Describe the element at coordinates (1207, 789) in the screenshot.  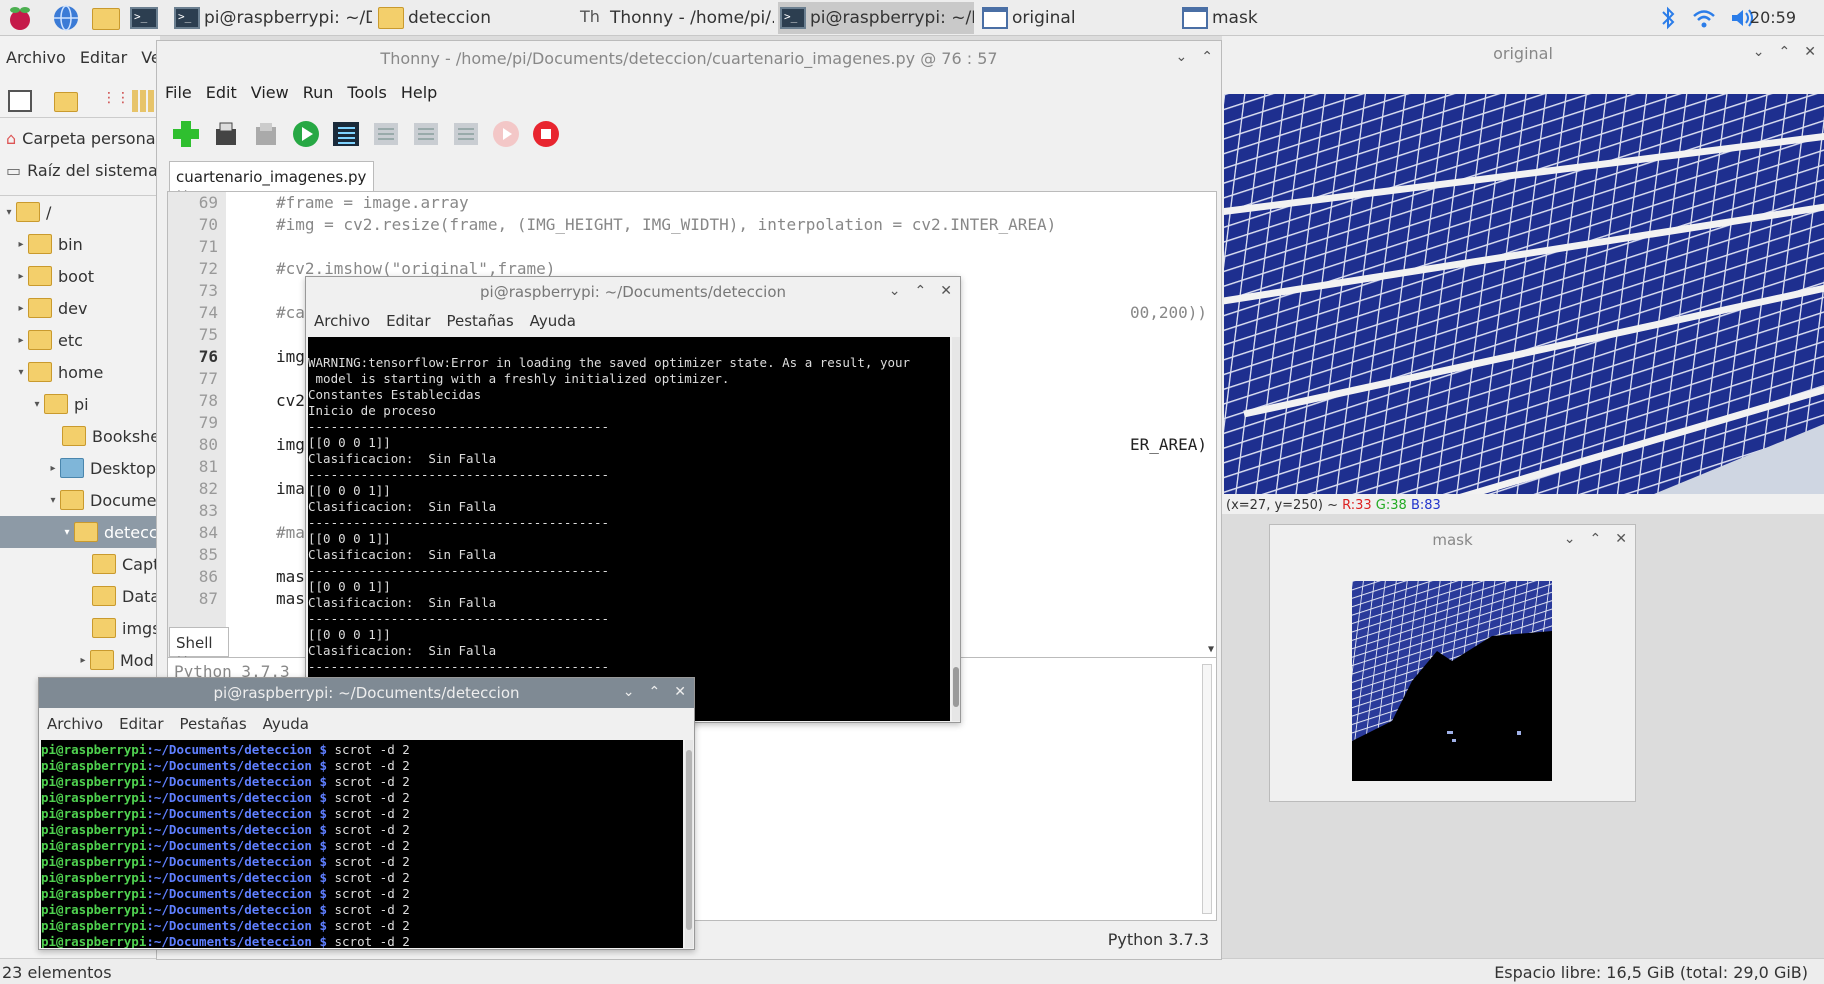
I see `shell-scrollbar` at that location.